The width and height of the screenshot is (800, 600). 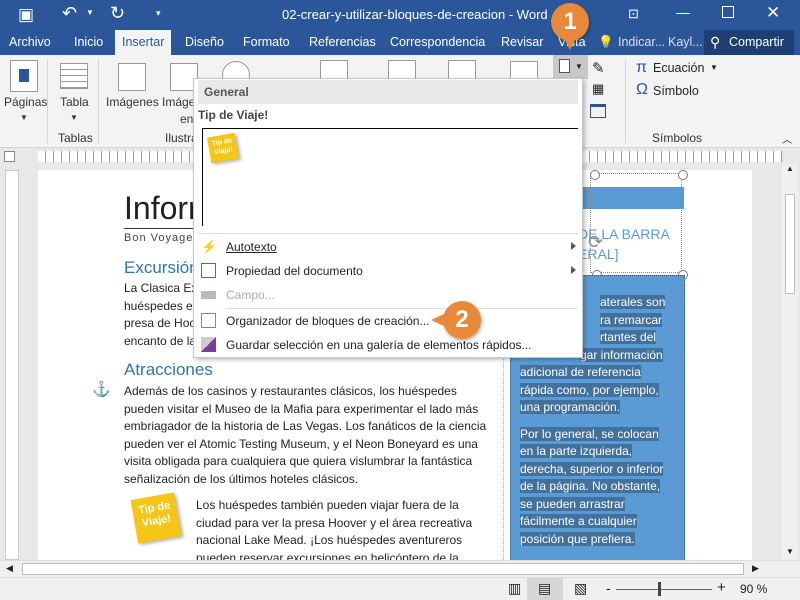 I want to click on scroll-up-icon: ▲, so click(x=790, y=168).